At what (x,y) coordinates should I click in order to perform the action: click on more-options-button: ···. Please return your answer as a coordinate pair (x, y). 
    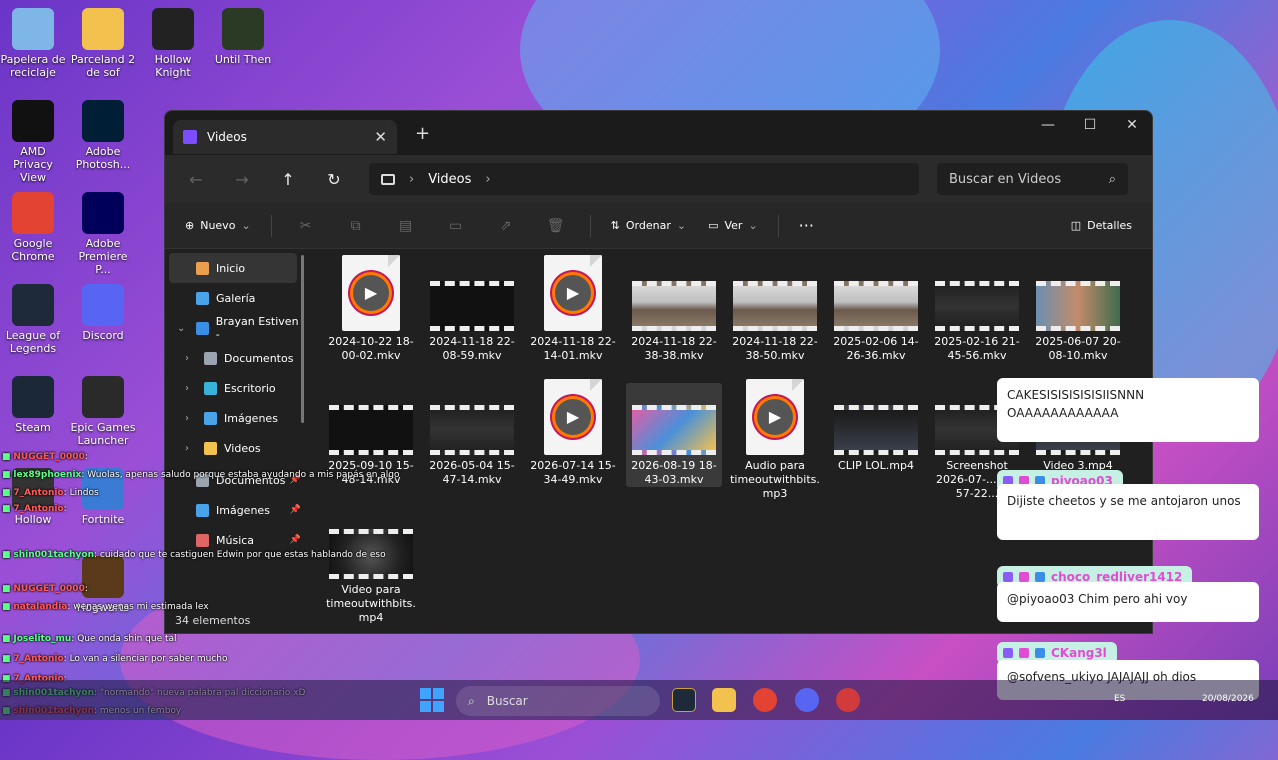
    Looking at the image, I should click on (806, 225).